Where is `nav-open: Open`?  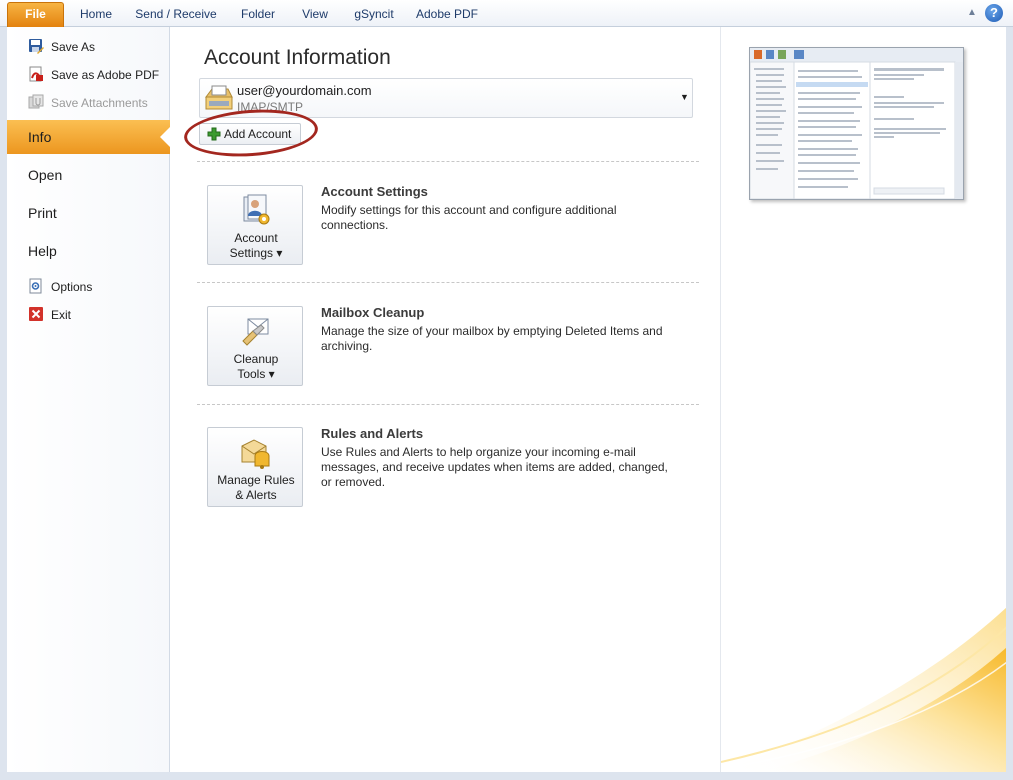 nav-open: Open is located at coordinates (88, 175).